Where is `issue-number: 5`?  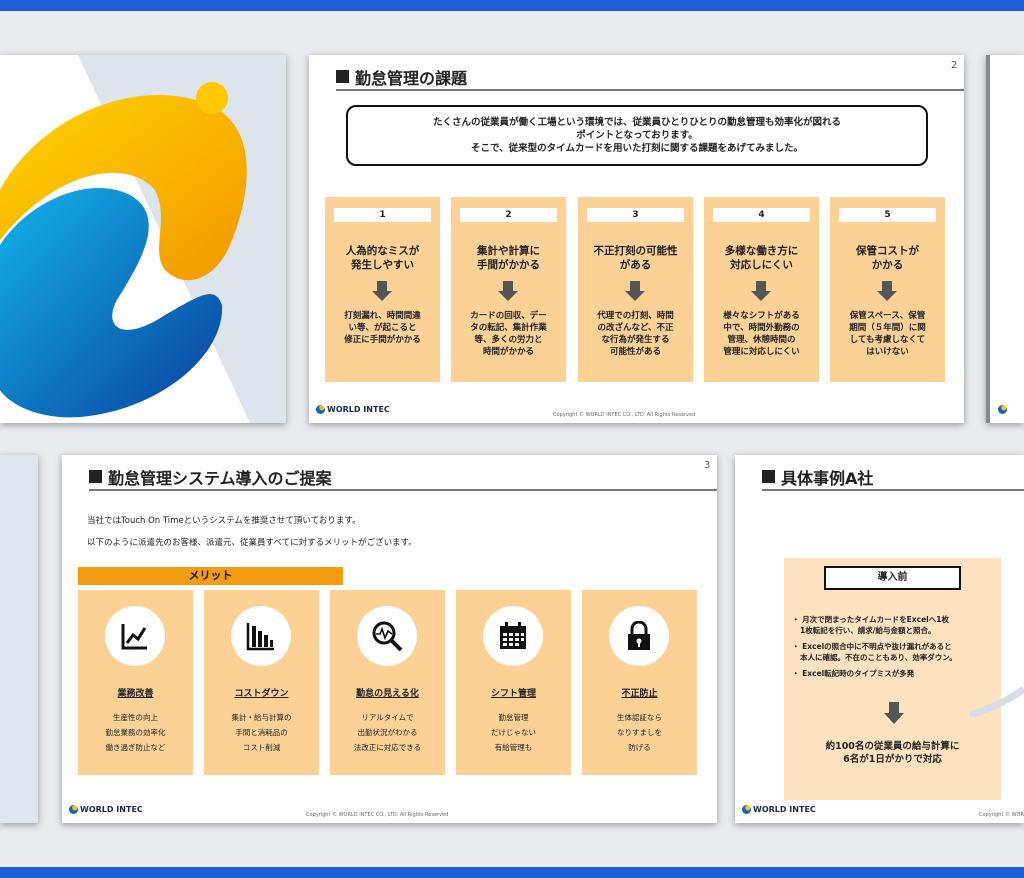 issue-number: 5 is located at coordinates (887, 215).